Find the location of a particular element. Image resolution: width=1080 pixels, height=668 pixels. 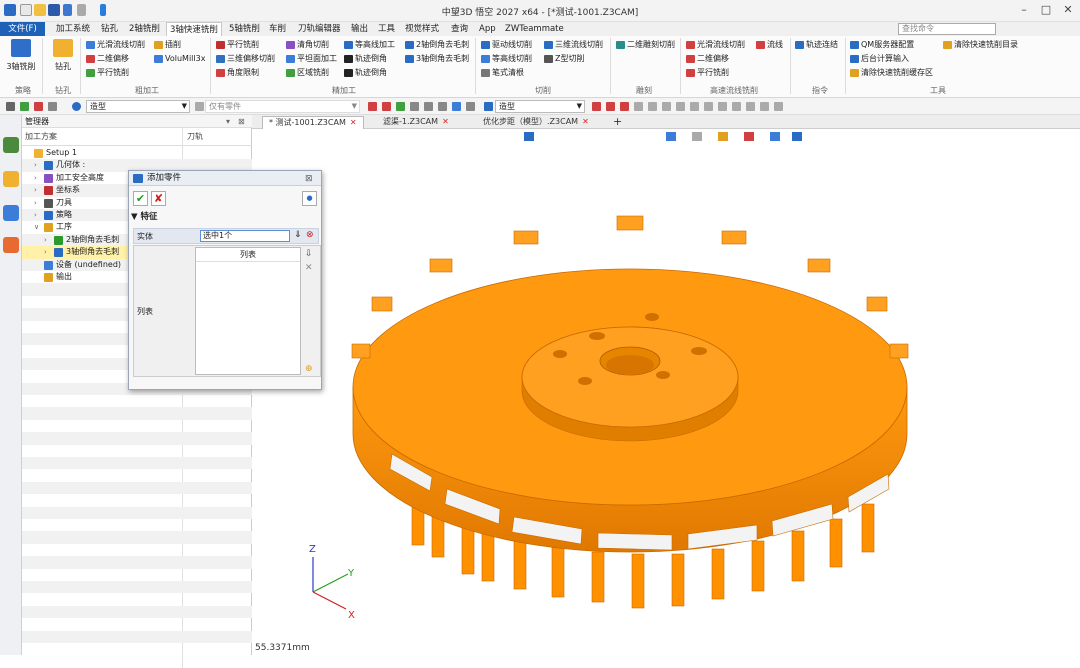

tree-row: Setup 1 is located at coordinates (137, 153).